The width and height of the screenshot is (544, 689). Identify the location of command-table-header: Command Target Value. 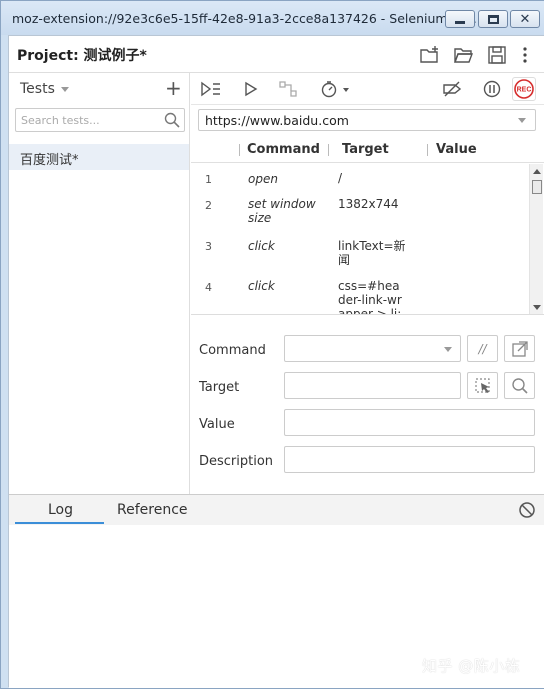
(367, 149).